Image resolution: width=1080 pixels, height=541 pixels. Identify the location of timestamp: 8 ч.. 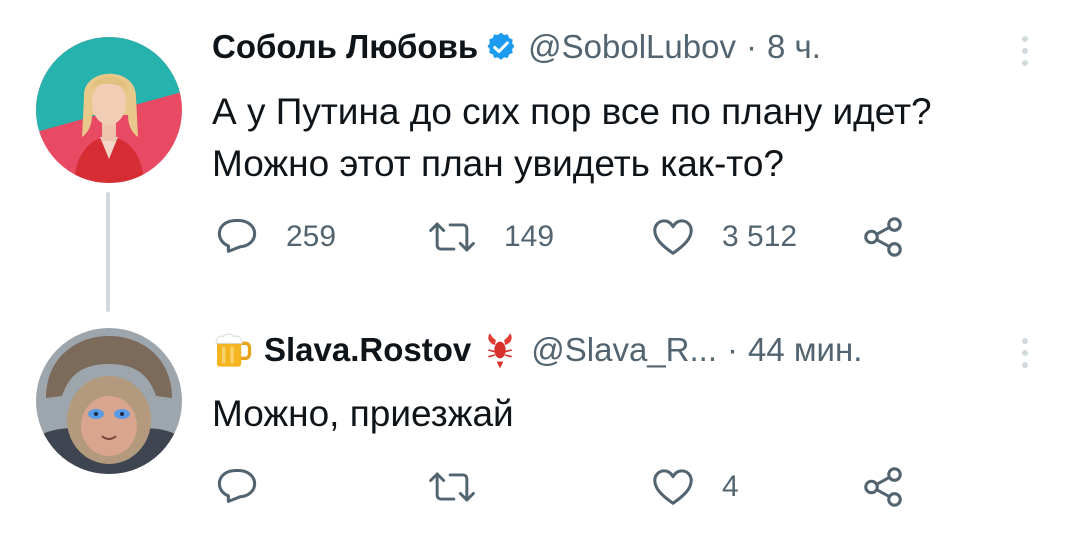
(794, 47).